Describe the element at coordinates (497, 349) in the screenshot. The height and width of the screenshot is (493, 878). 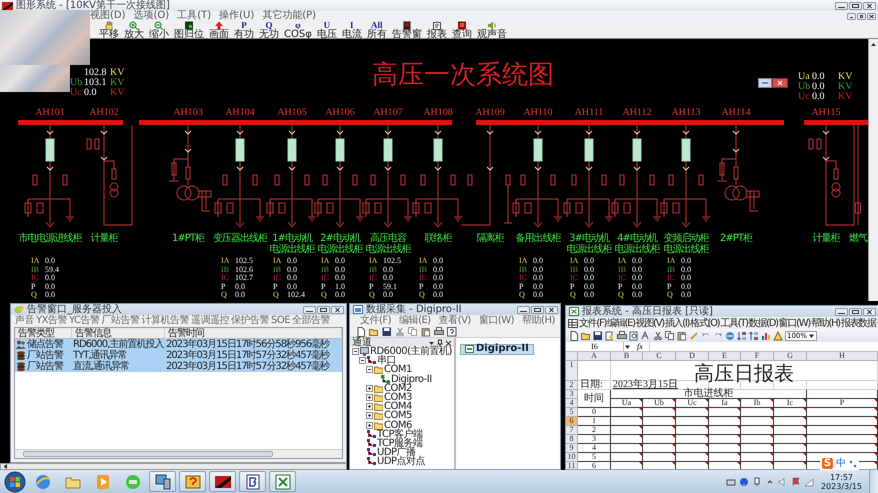
I see `document-tab: Digipro-II` at that location.